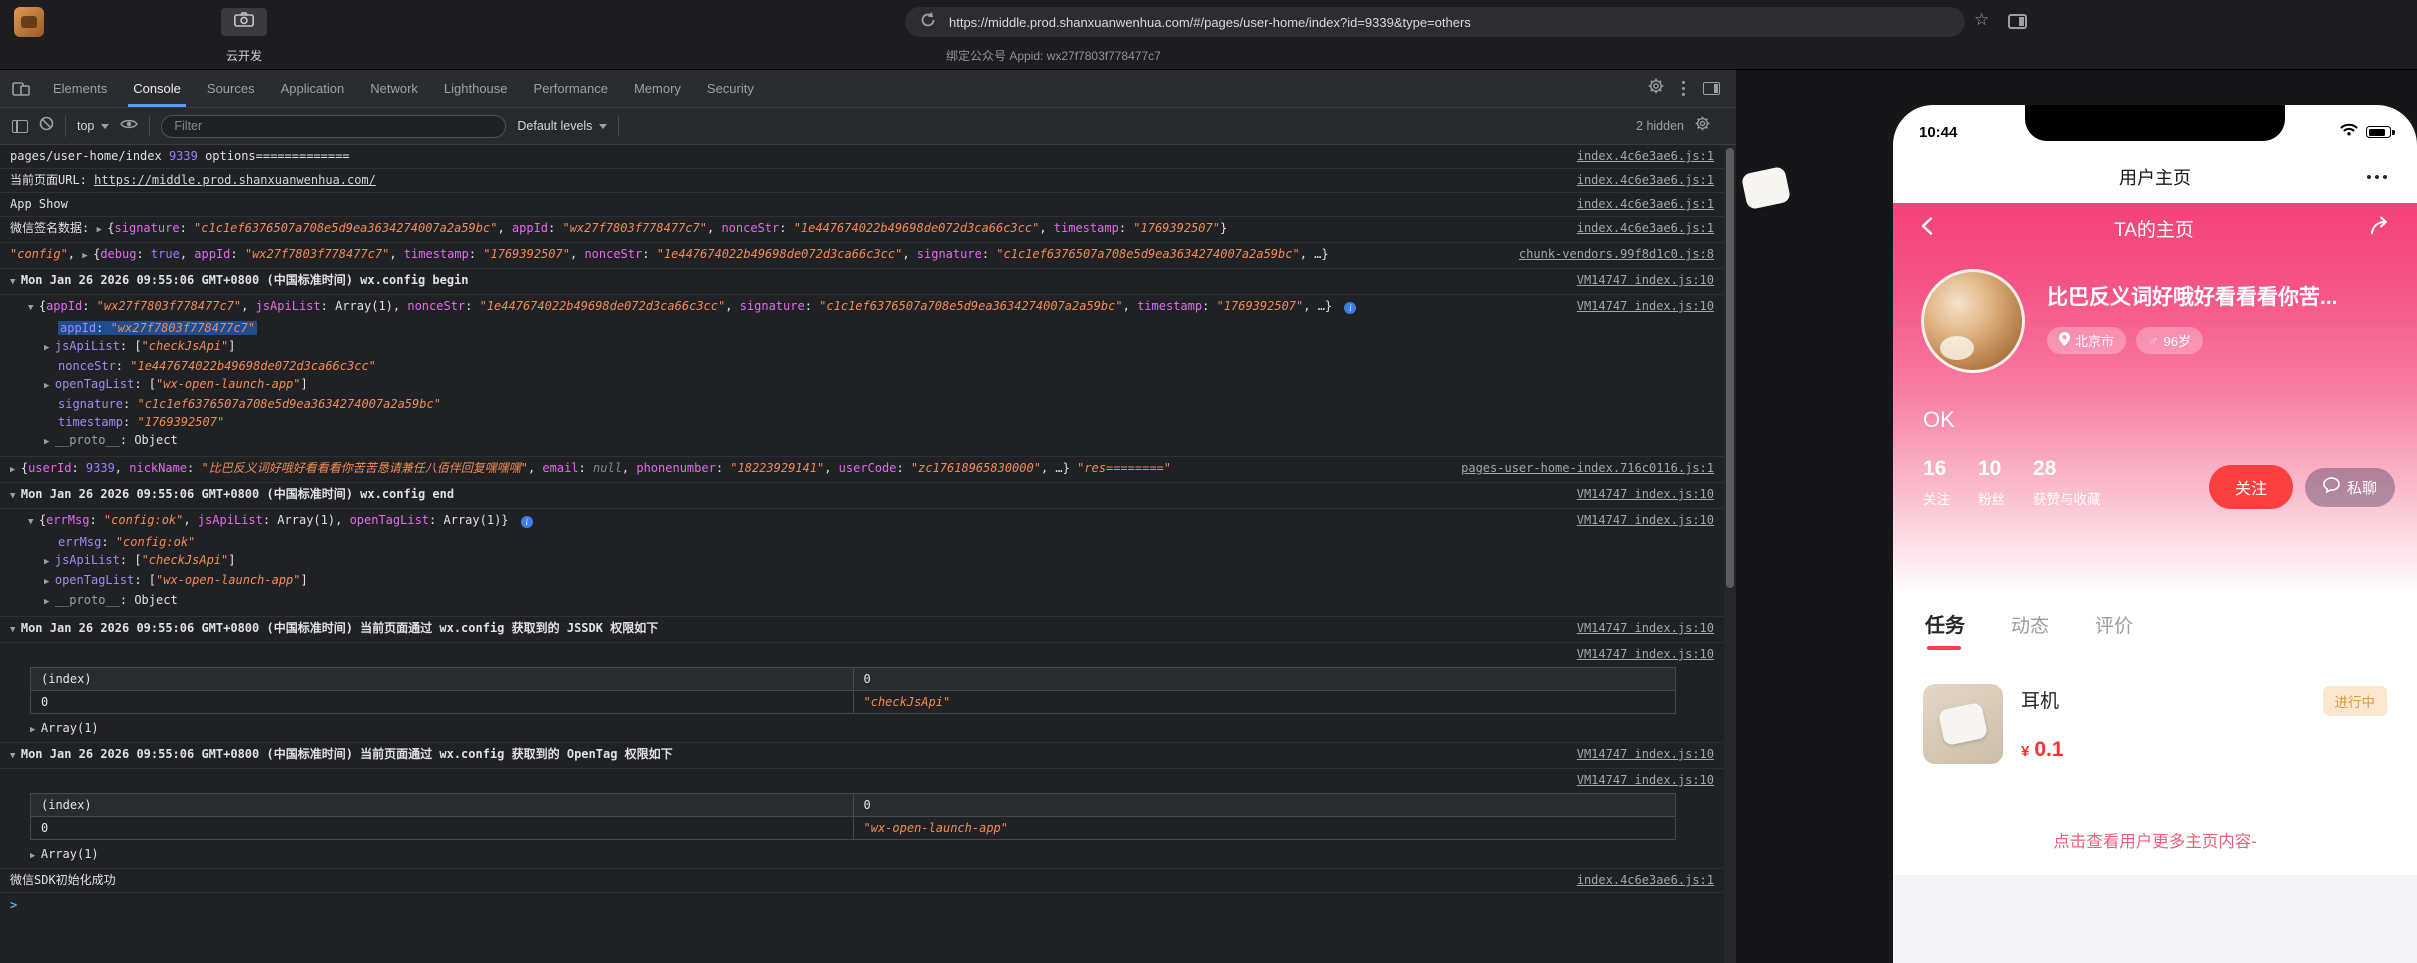 Image resolution: width=2417 pixels, height=963 pixels. I want to click on screenshot-button, so click(244, 22).